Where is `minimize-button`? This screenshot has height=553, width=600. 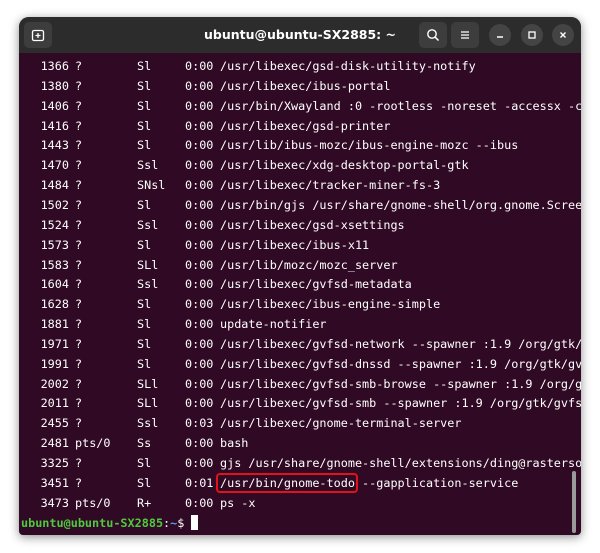
minimize-button is located at coordinates (500, 35).